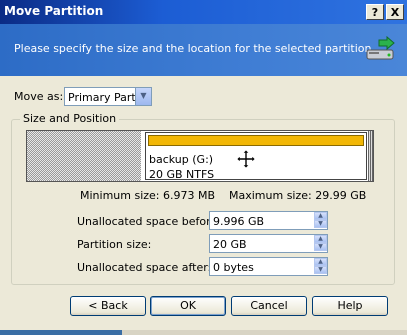 This screenshot has height=335, width=407. Describe the element at coordinates (182, 174) in the screenshot. I see `partition-detail: 20 GB NTFS` at that location.